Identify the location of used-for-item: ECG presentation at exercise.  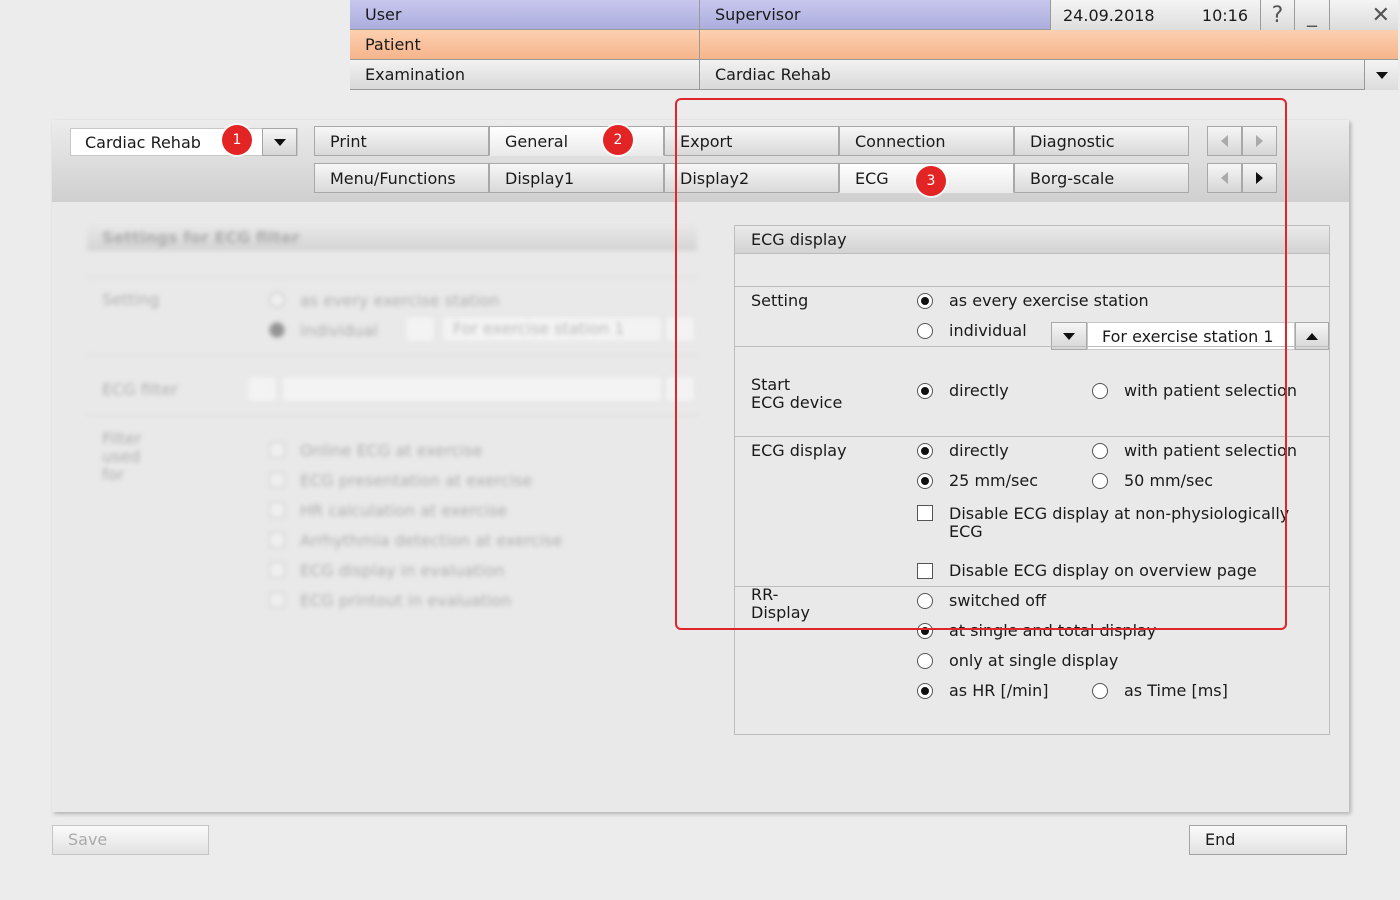
(416, 480).